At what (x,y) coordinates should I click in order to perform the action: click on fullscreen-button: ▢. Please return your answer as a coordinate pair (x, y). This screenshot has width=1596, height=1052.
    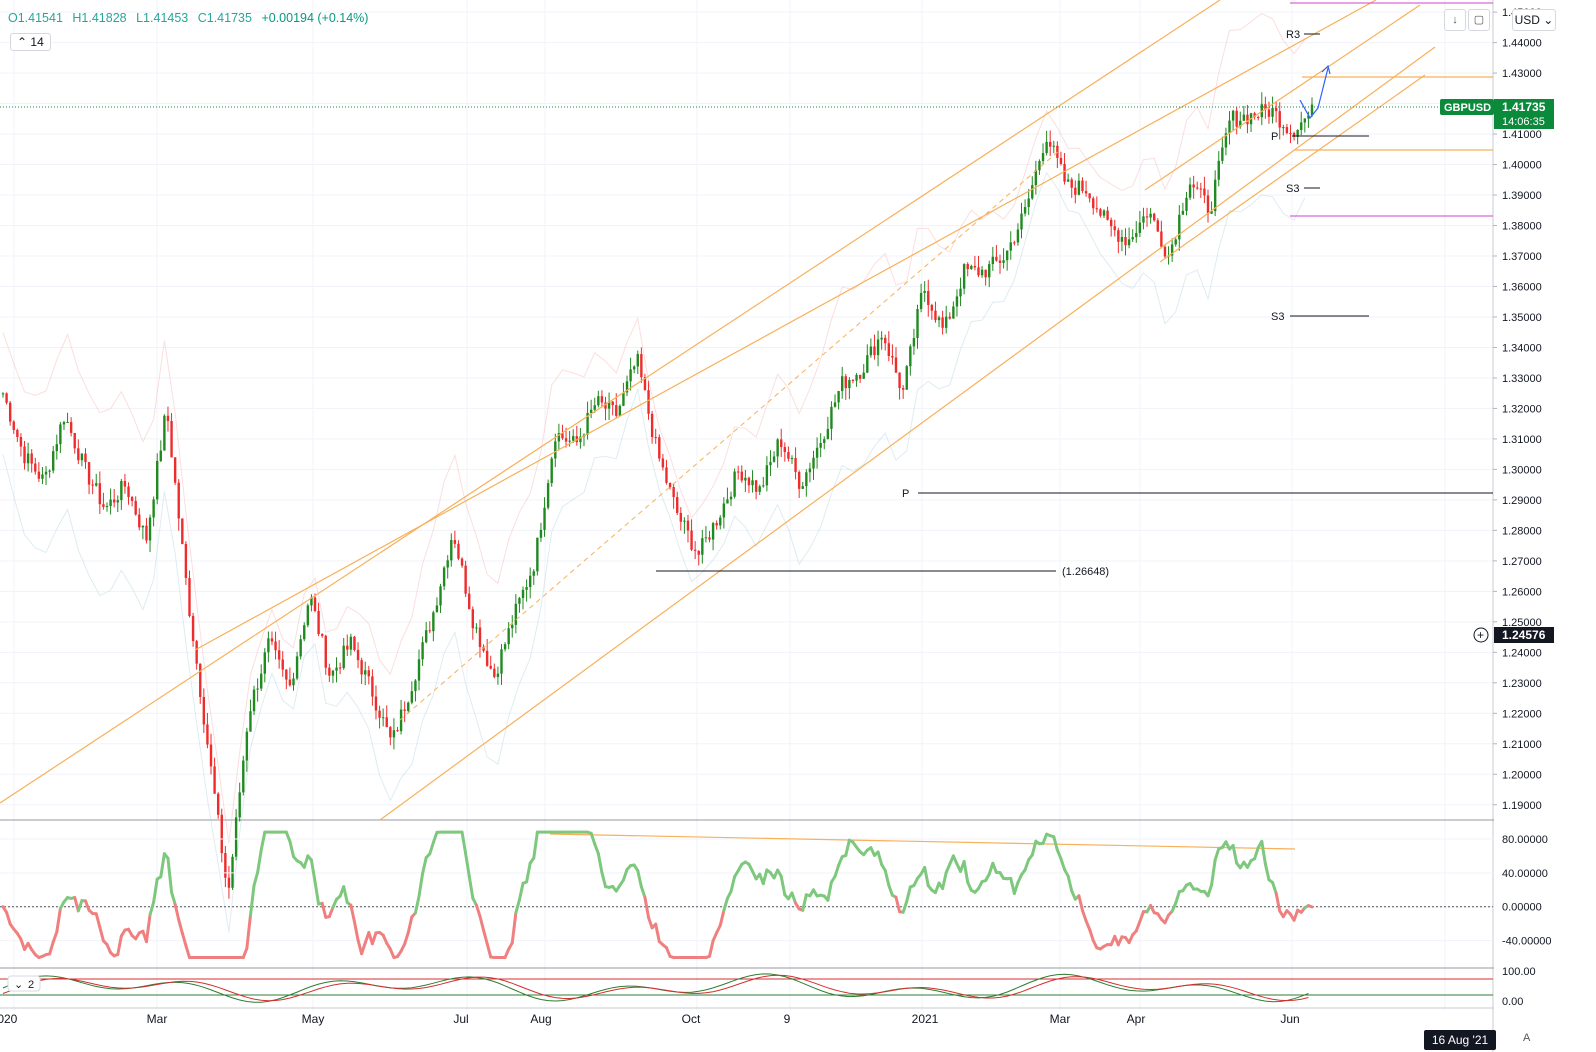
    Looking at the image, I should click on (1479, 20).